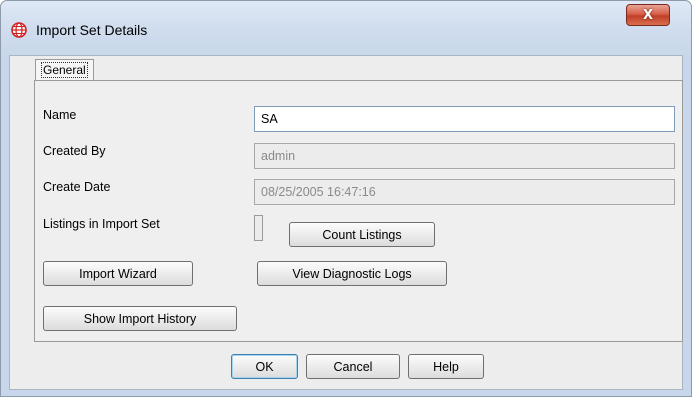  Describe the element at coordinates (464, 119) in the screenshot. I see `name-field: SA` at that location.